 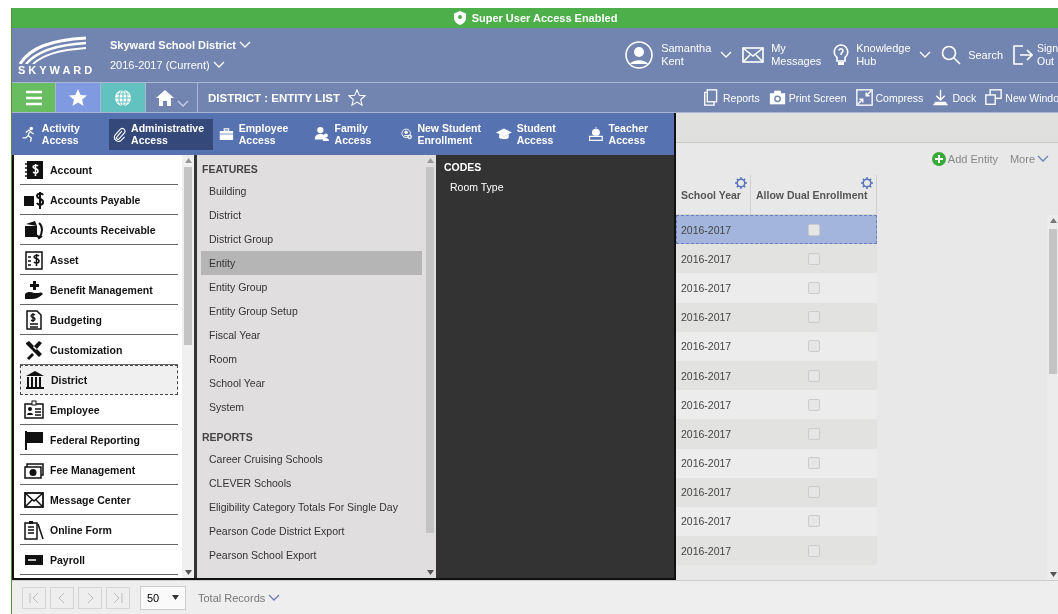 What do you see at coordinates (678, 55) in the screenshot?
I see `user-menu: Samantha Kent` at bounding box center [678, 55].